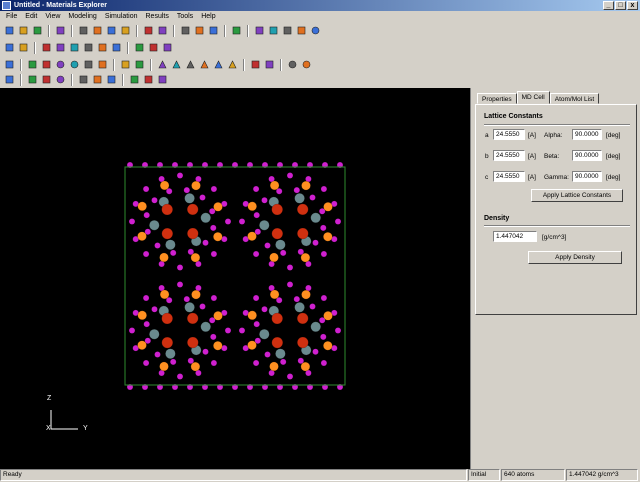 This screenshot has width=640, height=482. Describe the element at coordinates (9, 64) in the screenshot. I see `select-button` at that location.